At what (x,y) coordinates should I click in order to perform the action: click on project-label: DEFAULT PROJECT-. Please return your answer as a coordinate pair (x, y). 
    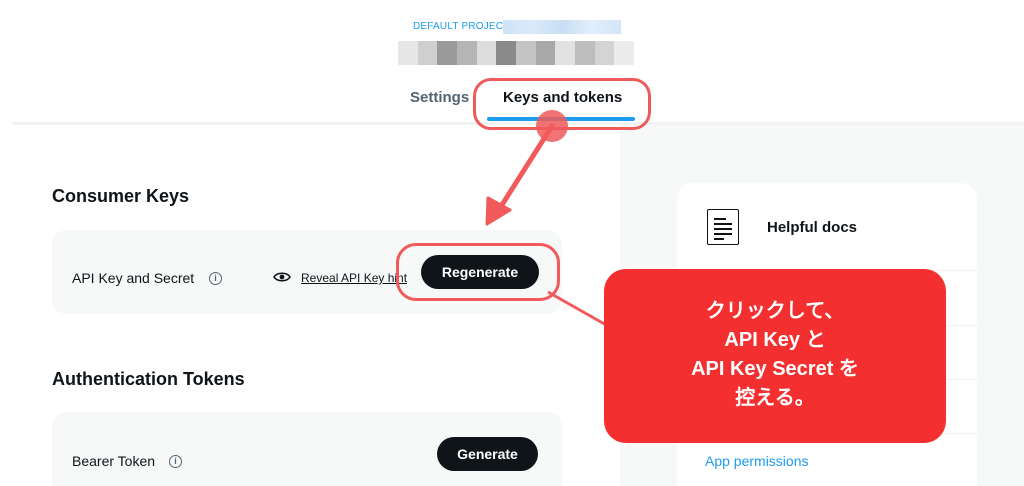
    Looking at the image, I should click on (463, 26).